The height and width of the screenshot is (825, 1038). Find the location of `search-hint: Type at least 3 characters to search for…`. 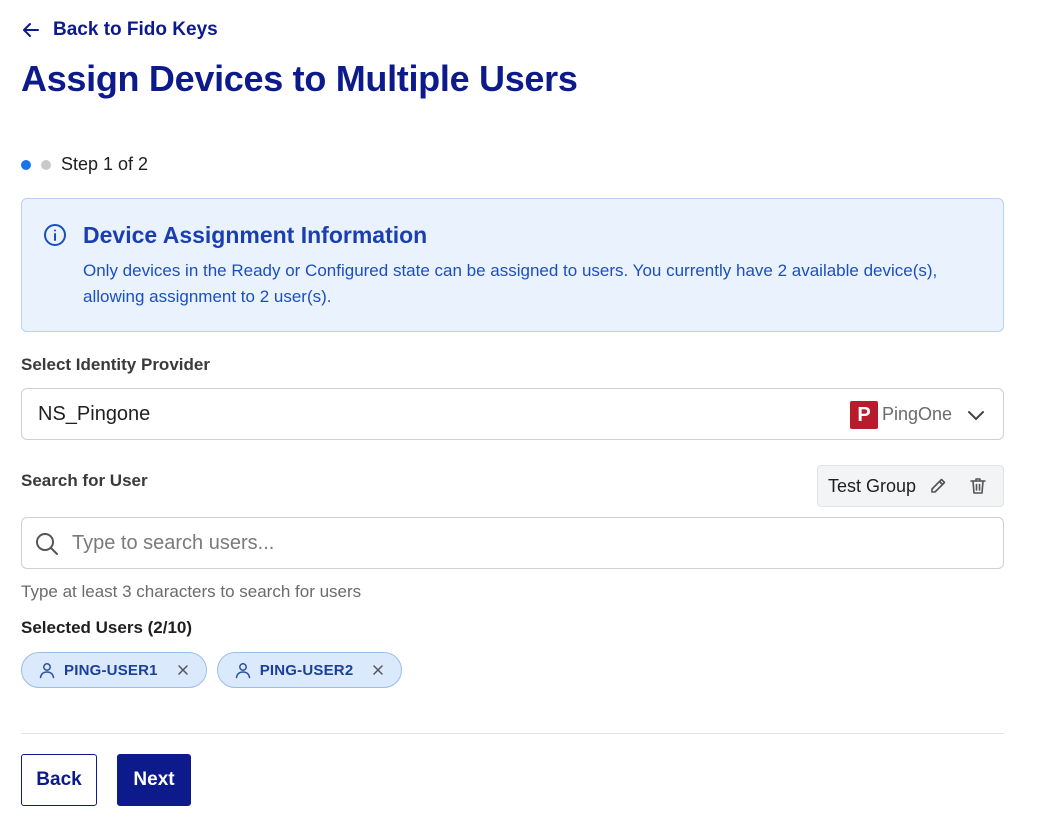

search-hint: Type at least 3 characters to search for… is located at coordinates (191, 591).